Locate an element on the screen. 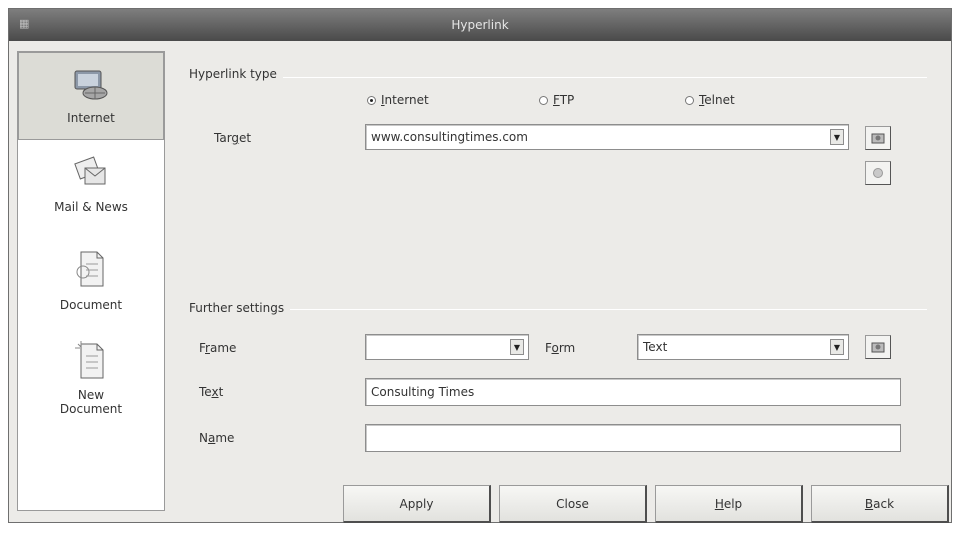  events-icon is located at coordinates (878, 347).